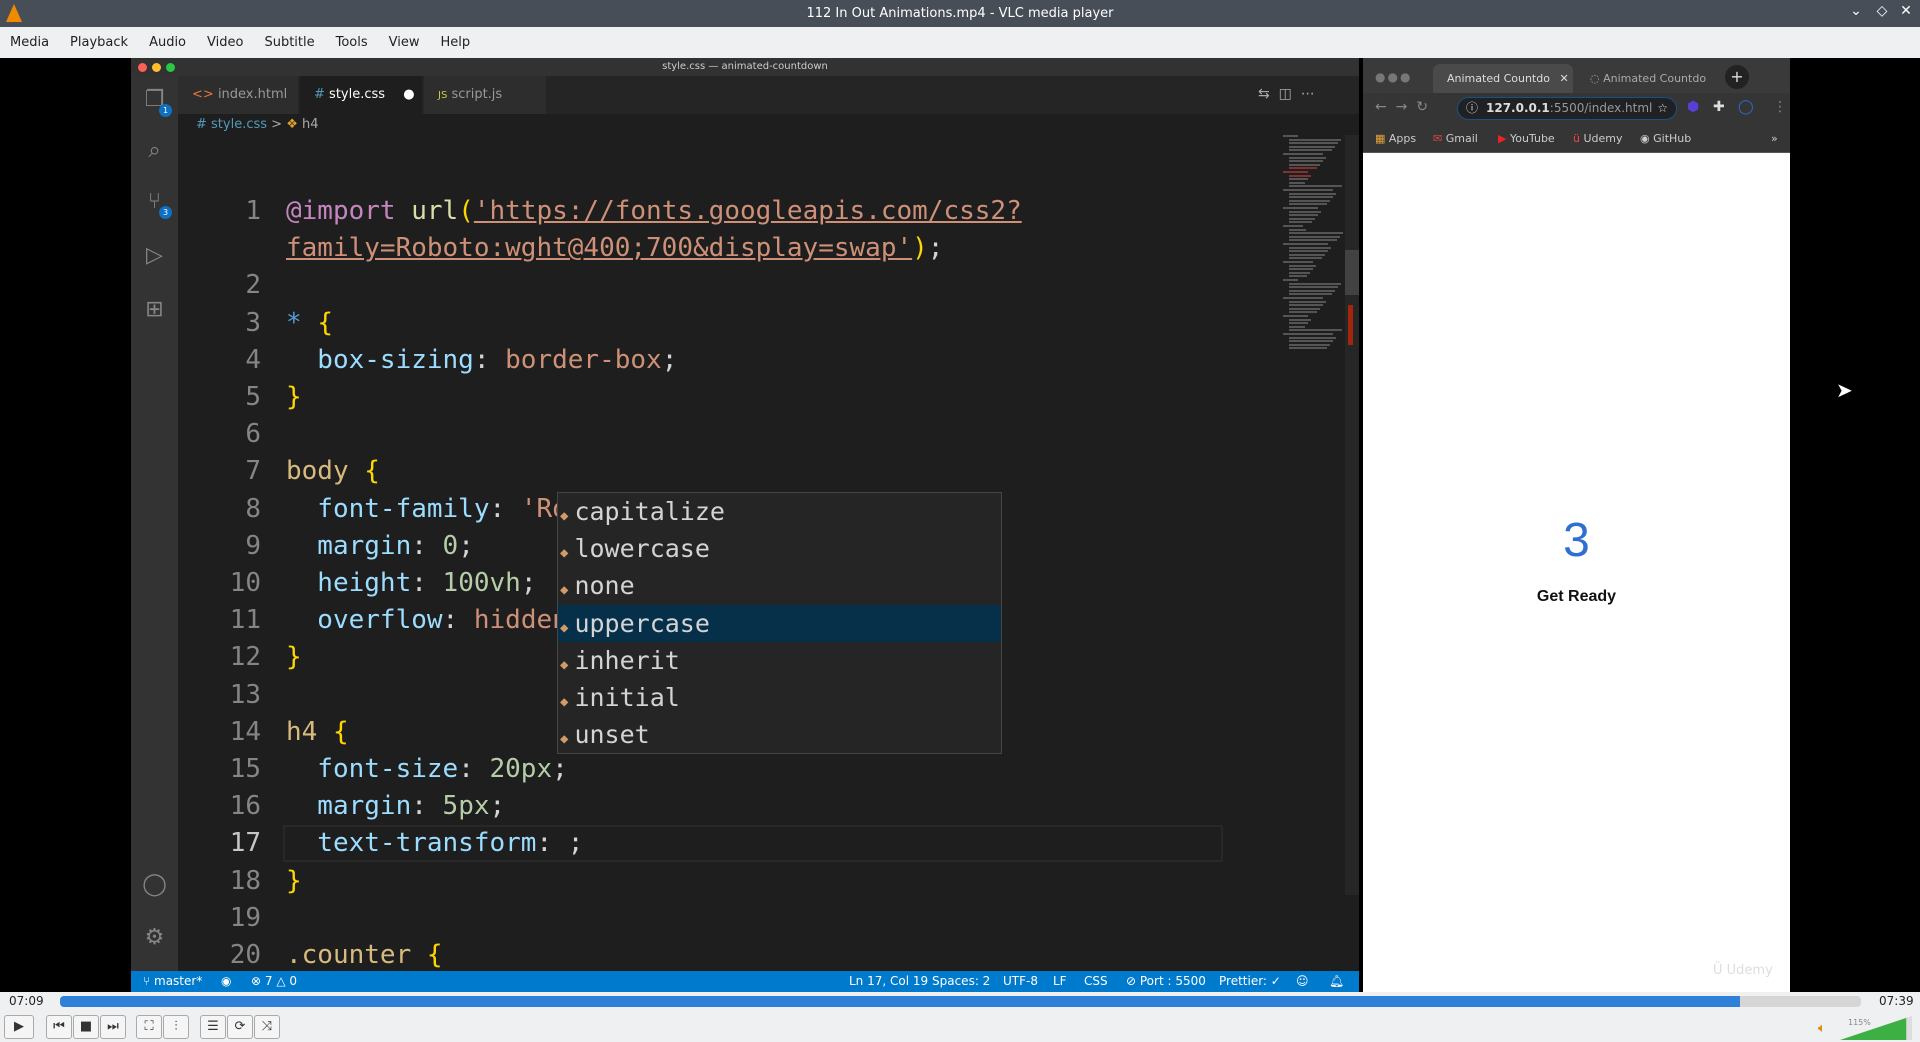 The image size is (1920, 1042). I want to click on minimize-button: ⌄, so click(1856, 11).